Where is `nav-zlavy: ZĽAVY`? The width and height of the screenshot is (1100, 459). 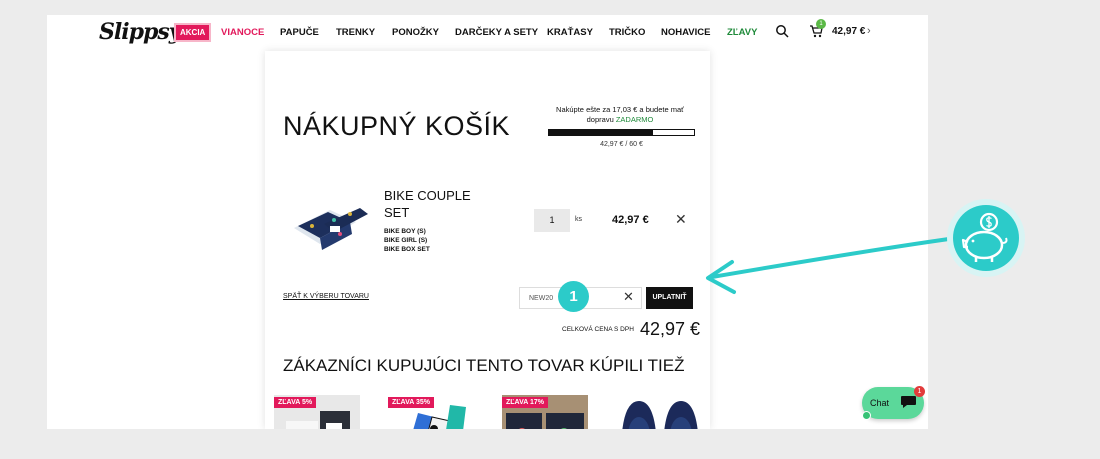 nav-zlavy: ZĽAVY is located at coordinates (742, 32).